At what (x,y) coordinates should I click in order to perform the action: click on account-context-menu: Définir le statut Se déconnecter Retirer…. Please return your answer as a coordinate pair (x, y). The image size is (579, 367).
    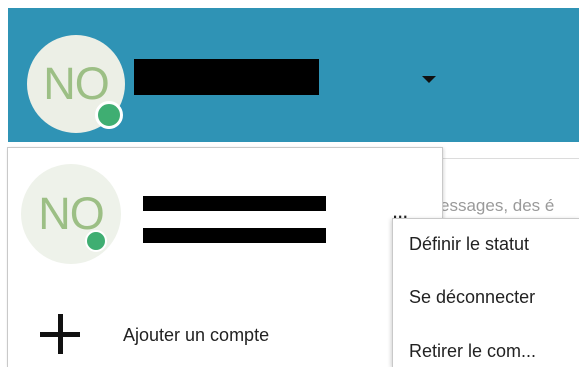
    Looking at the image, I should click on (485, 292).